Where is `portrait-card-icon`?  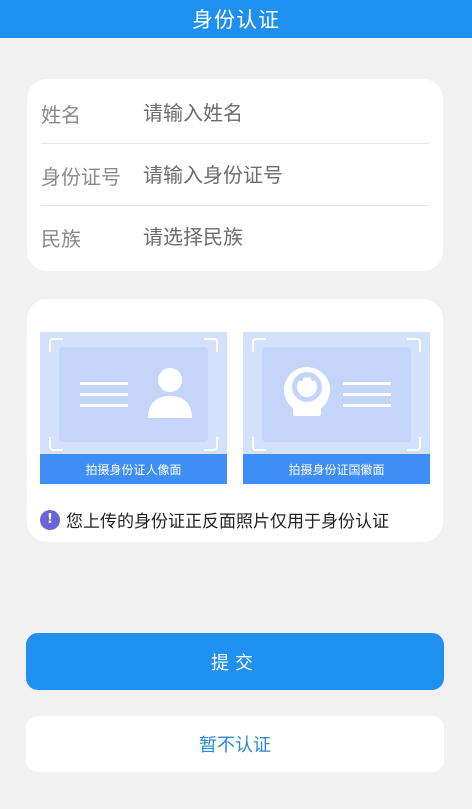
portrait-card-icon is located at coordinates (136, 393).